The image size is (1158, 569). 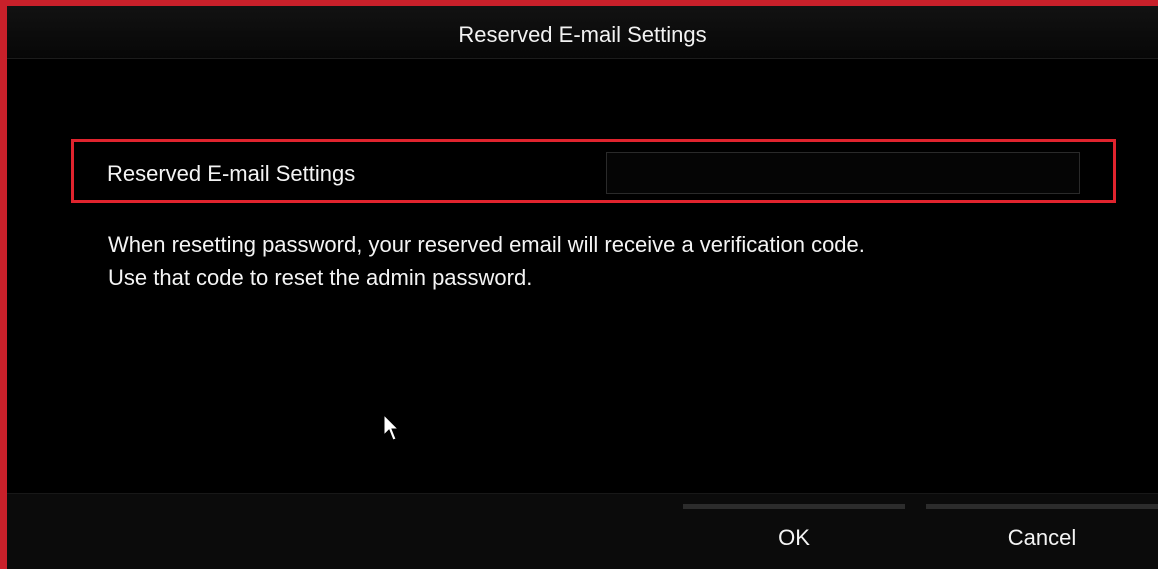 What do you see at coordinates (231, 173) in the screenshot?
I see `reserved-email-label: Reserved E-mail Settings` at bounding box center [231, 173].